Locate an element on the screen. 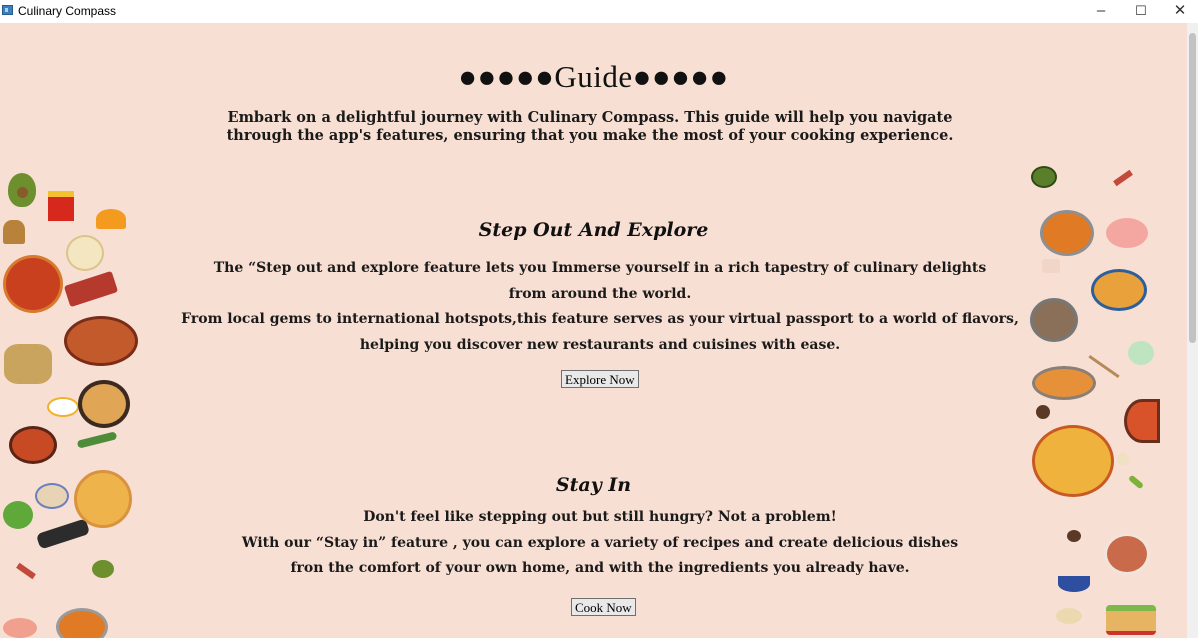 This screenshot has height=638, width=1198. veggie-skewer-icon is located at coordinates (28, 364).